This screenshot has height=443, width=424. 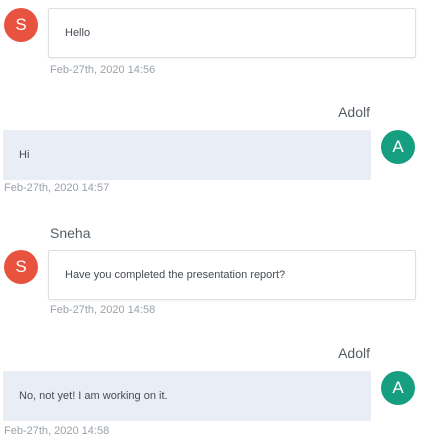 What do you see at coordinates (187, 155) in the screenshot?
I see `message-bubble-outgoing: Hi` at bounding box center [187, 155].